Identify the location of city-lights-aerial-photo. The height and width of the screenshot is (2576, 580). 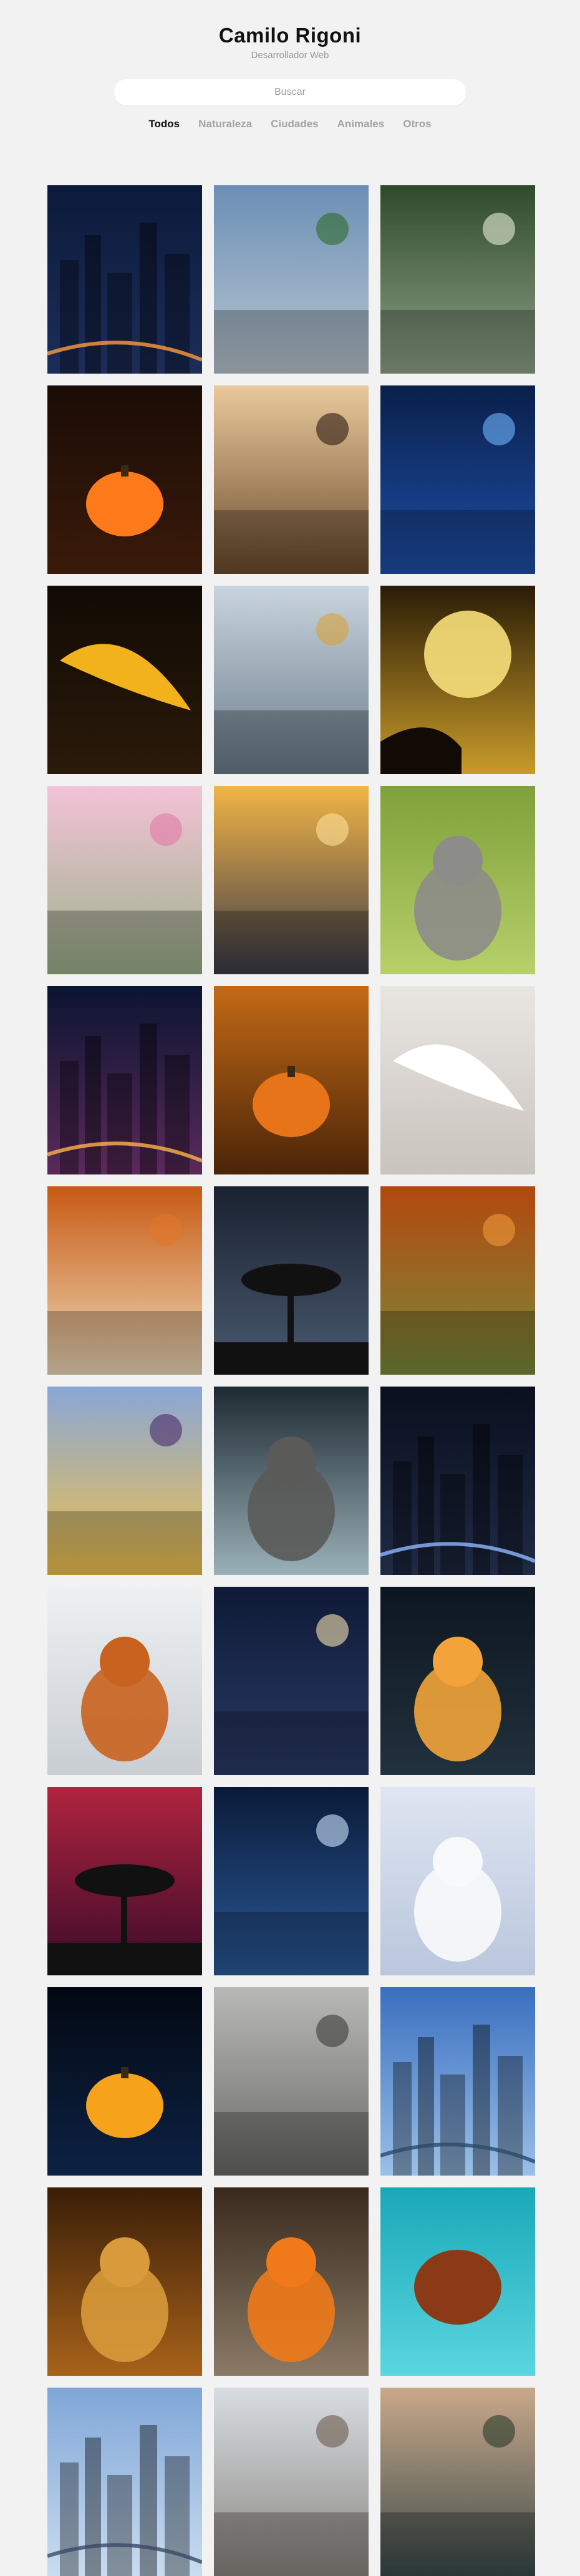
(124, 1080).